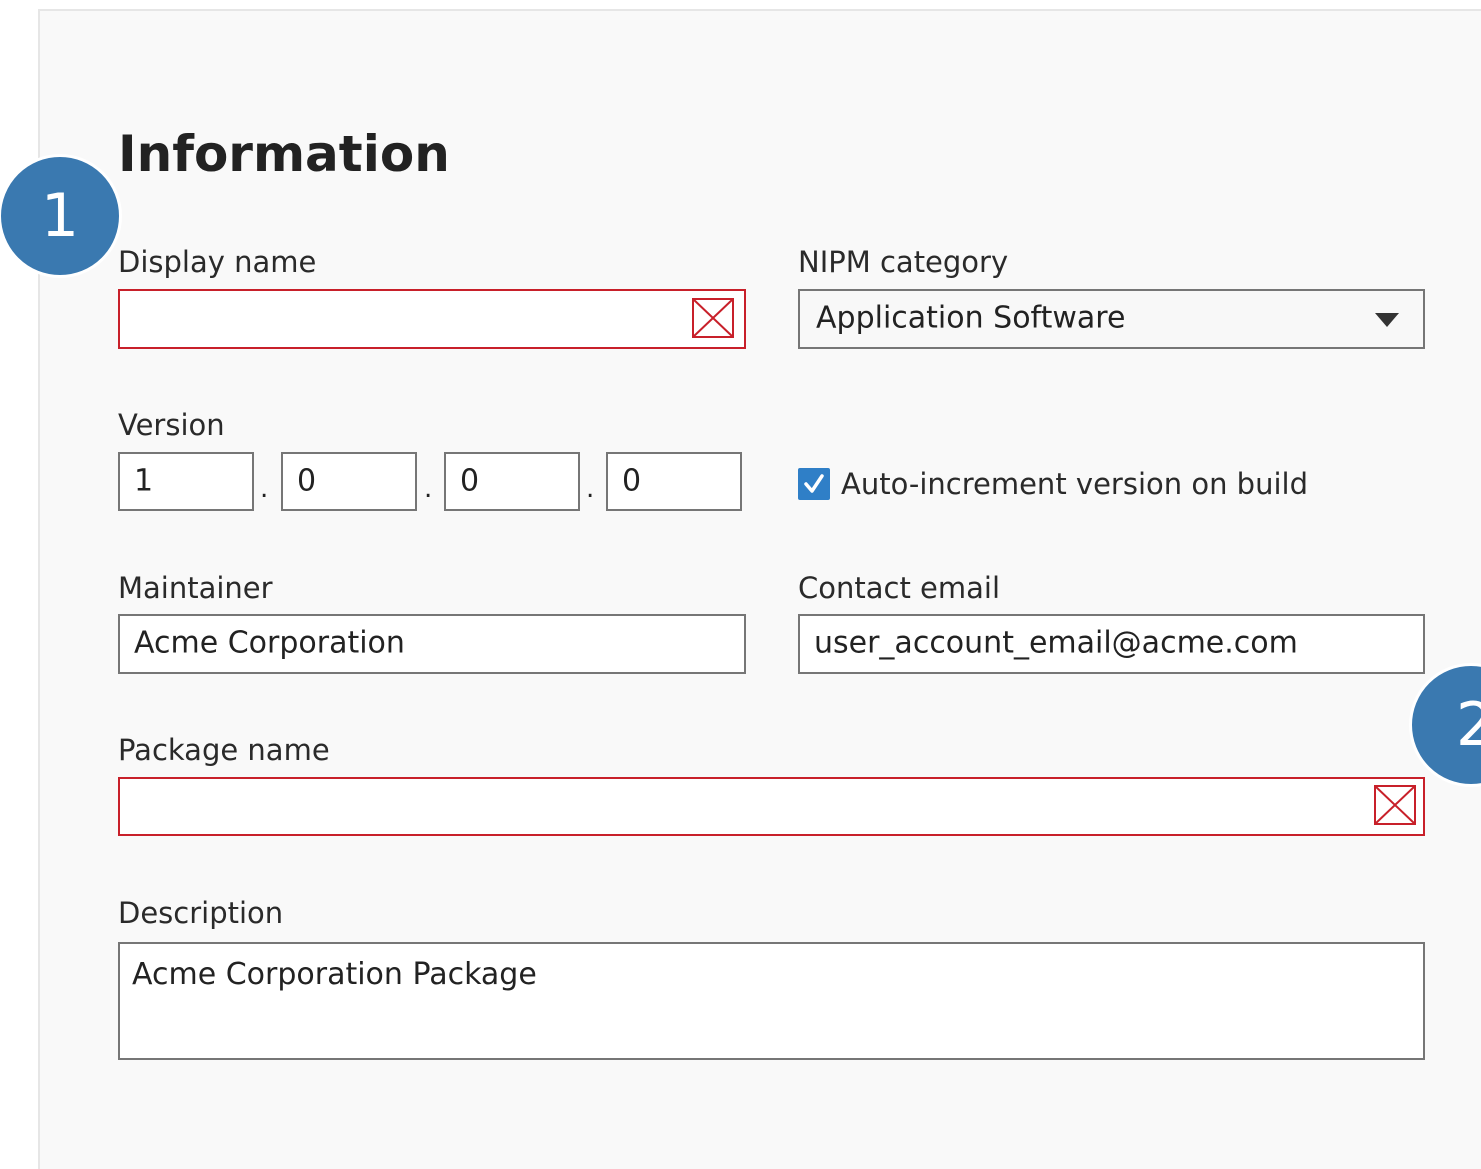 Image resolution: width=1481 pixels, height=1169 pixels. I want to click on contact-email-input: user_account_email@acme.com, so click(1111, 644).